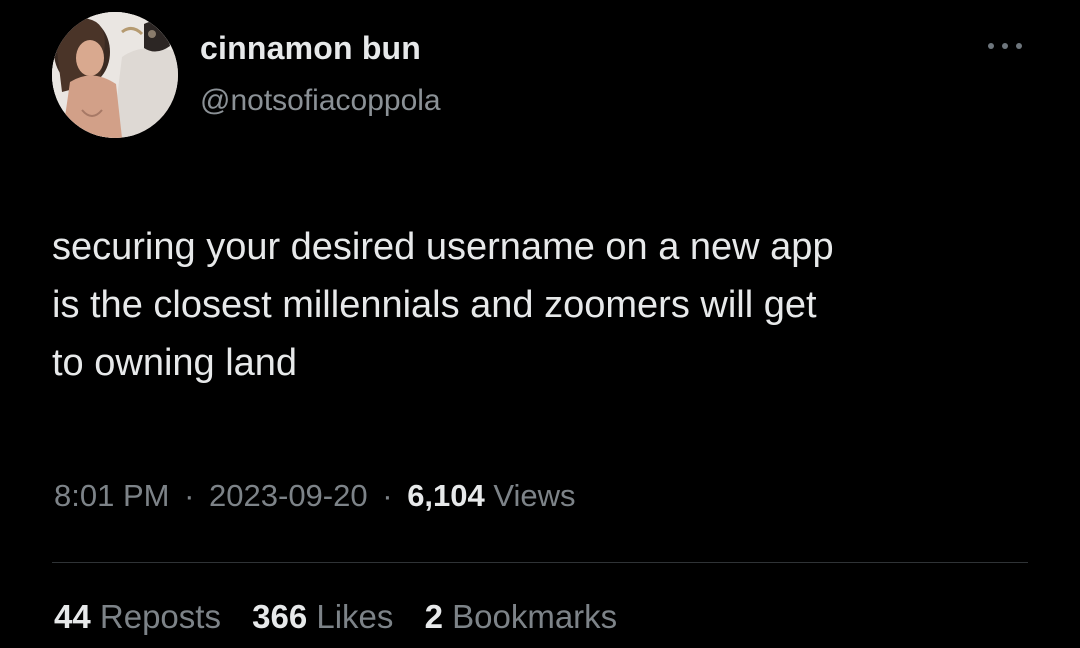 The height and width of the screenshot is (648, 1080). I want to click on reposts-link: 44 Reposts, so click(137, 616).